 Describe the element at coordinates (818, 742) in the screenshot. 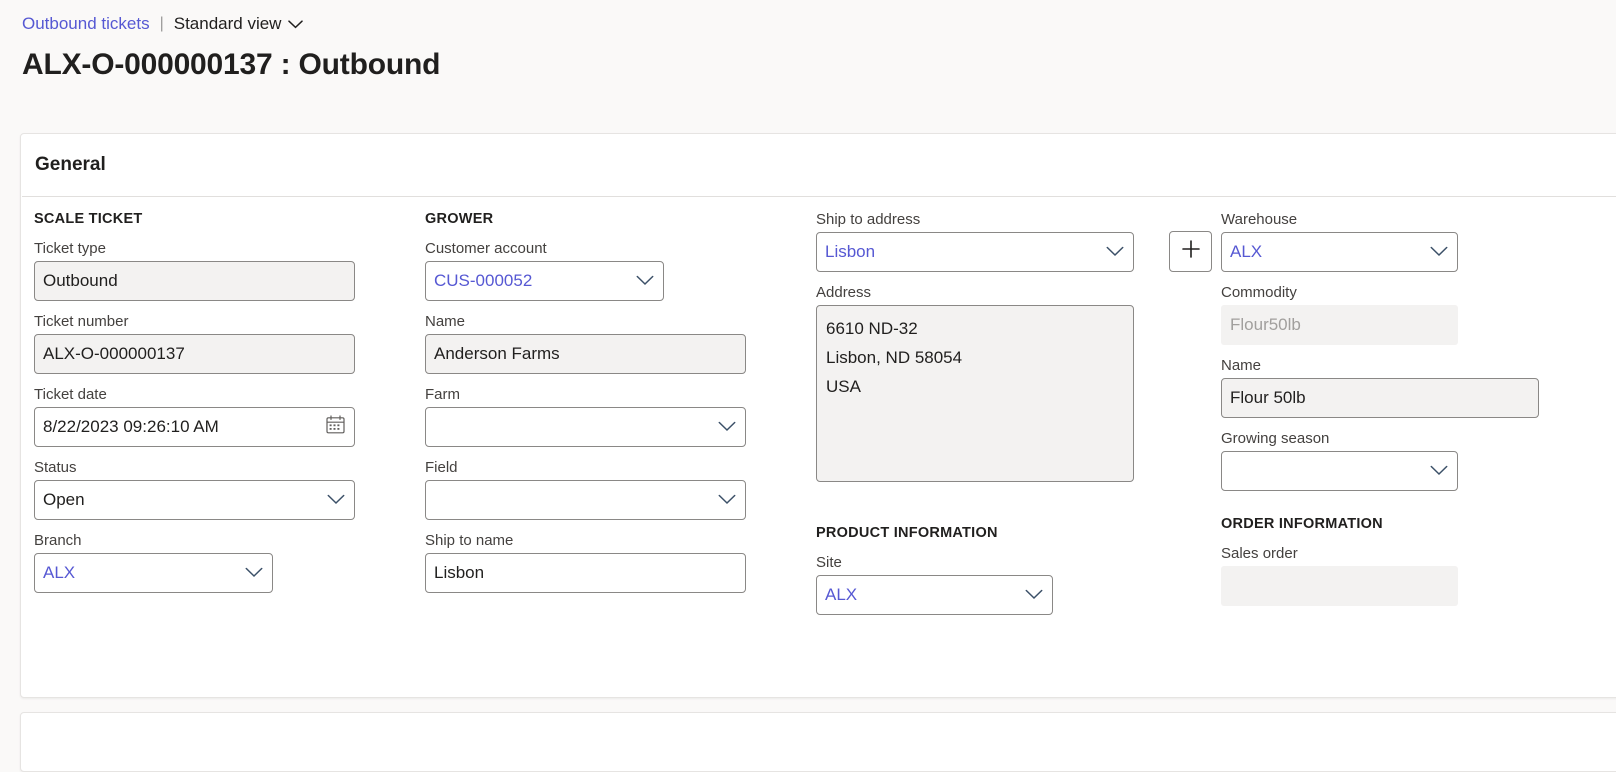

I see `secondary-section-card` at that location.